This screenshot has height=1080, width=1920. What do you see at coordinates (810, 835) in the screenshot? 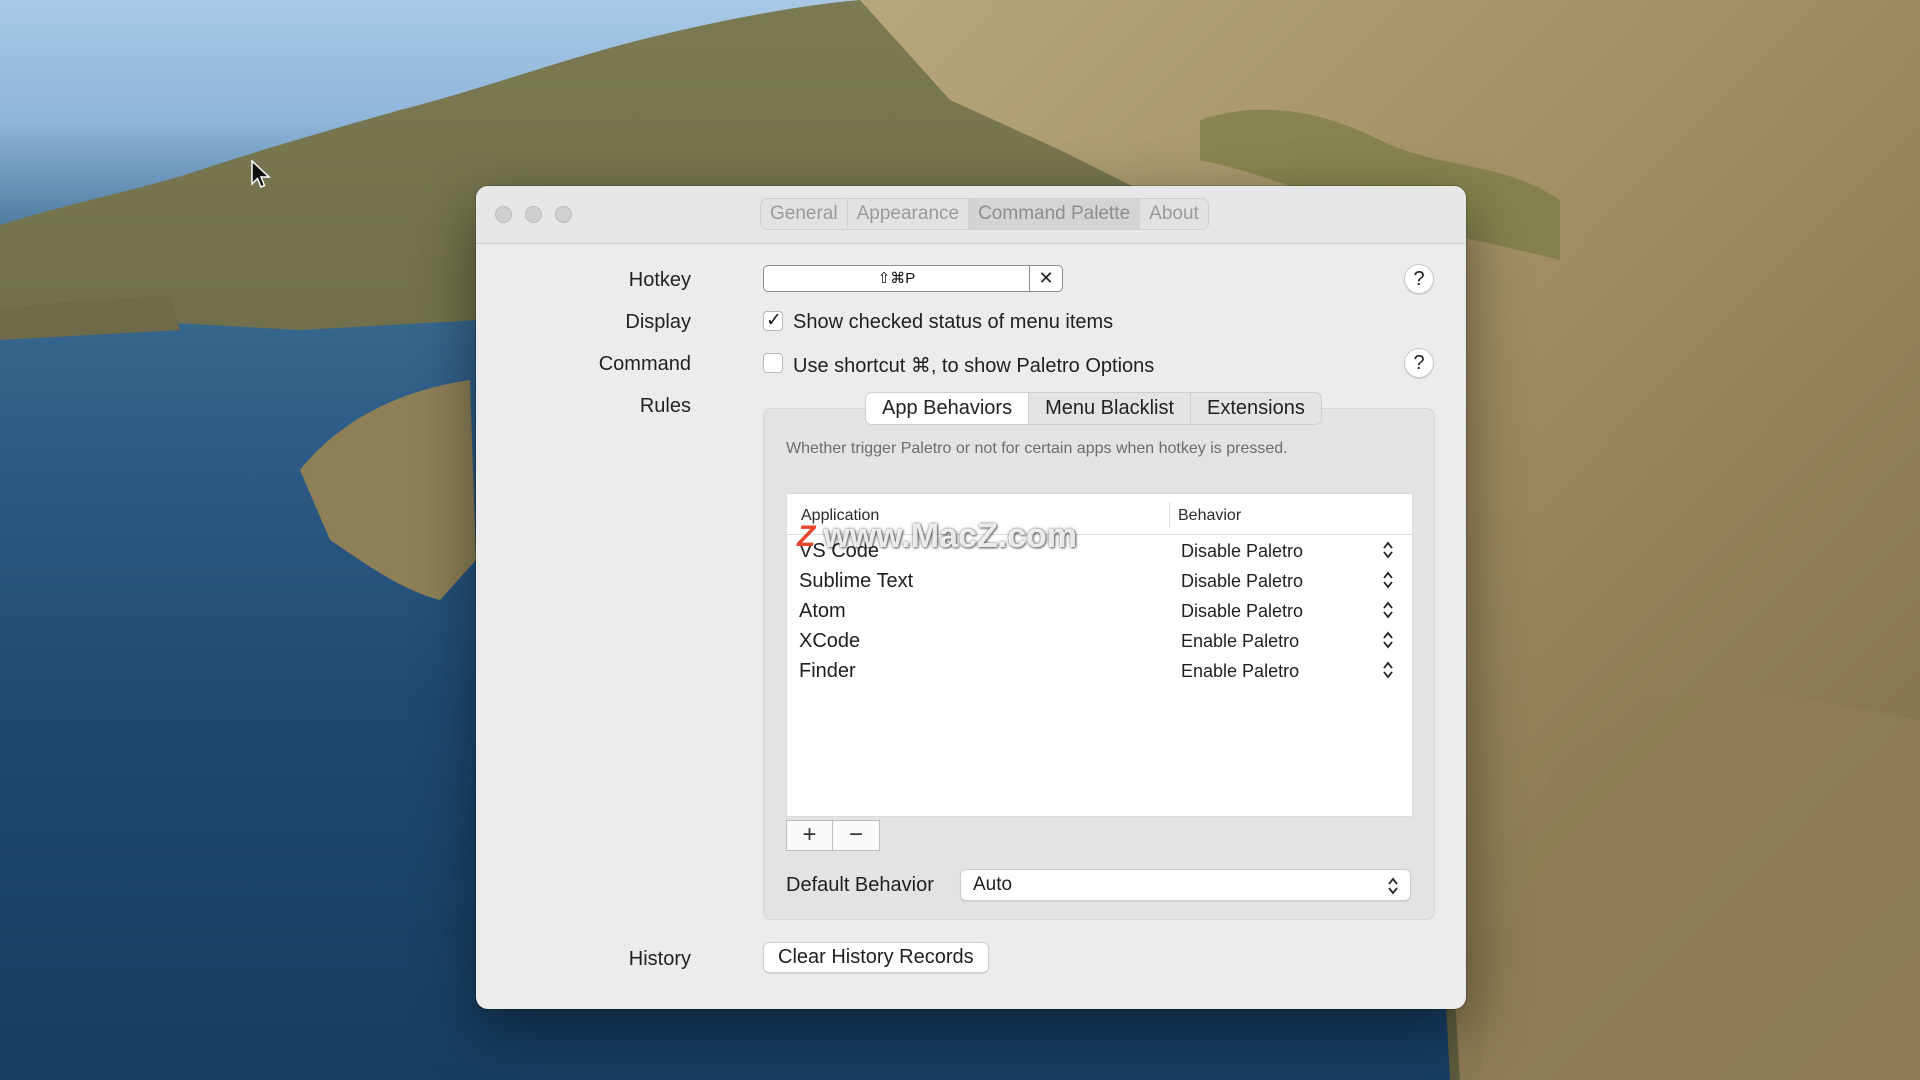
I see `add-rule-button: +` at bounding box center [810, 835].